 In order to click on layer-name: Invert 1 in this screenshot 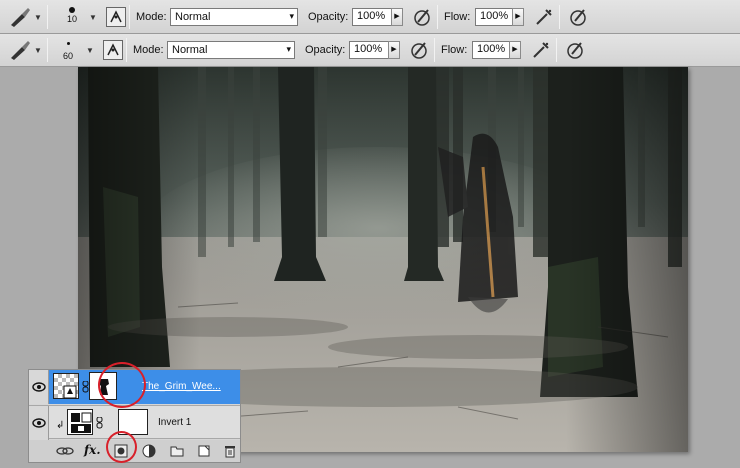, I will do `click(174, 422)`.